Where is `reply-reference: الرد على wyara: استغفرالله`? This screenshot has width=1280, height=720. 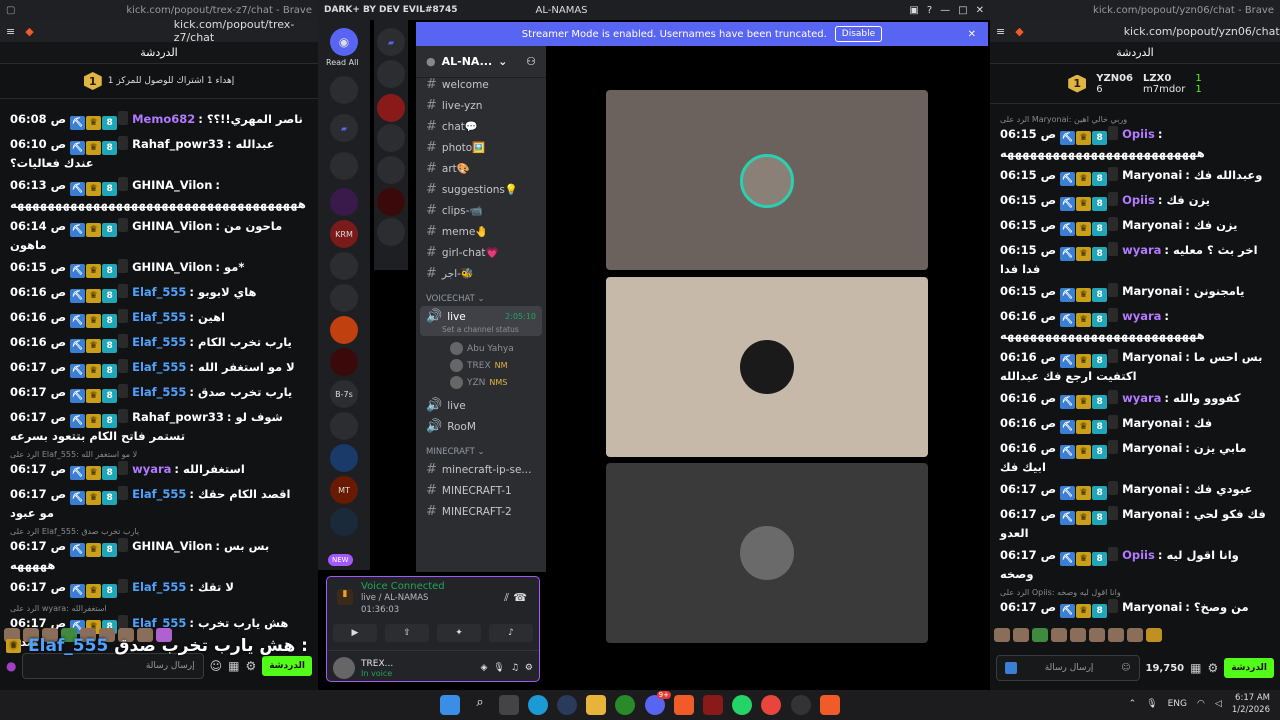
reply-reference: الرد على wyara: استغفرالله is located at coordinates (159, 608).